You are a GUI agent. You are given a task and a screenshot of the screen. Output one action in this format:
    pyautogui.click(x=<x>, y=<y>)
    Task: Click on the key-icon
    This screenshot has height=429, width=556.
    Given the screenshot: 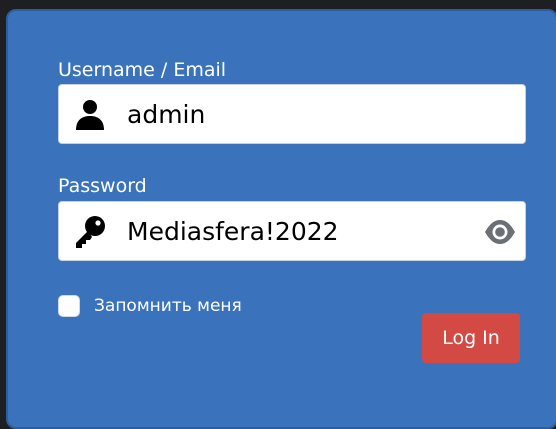 What is the action you would take?
    pyautogui.click(x=90, y=232)
    